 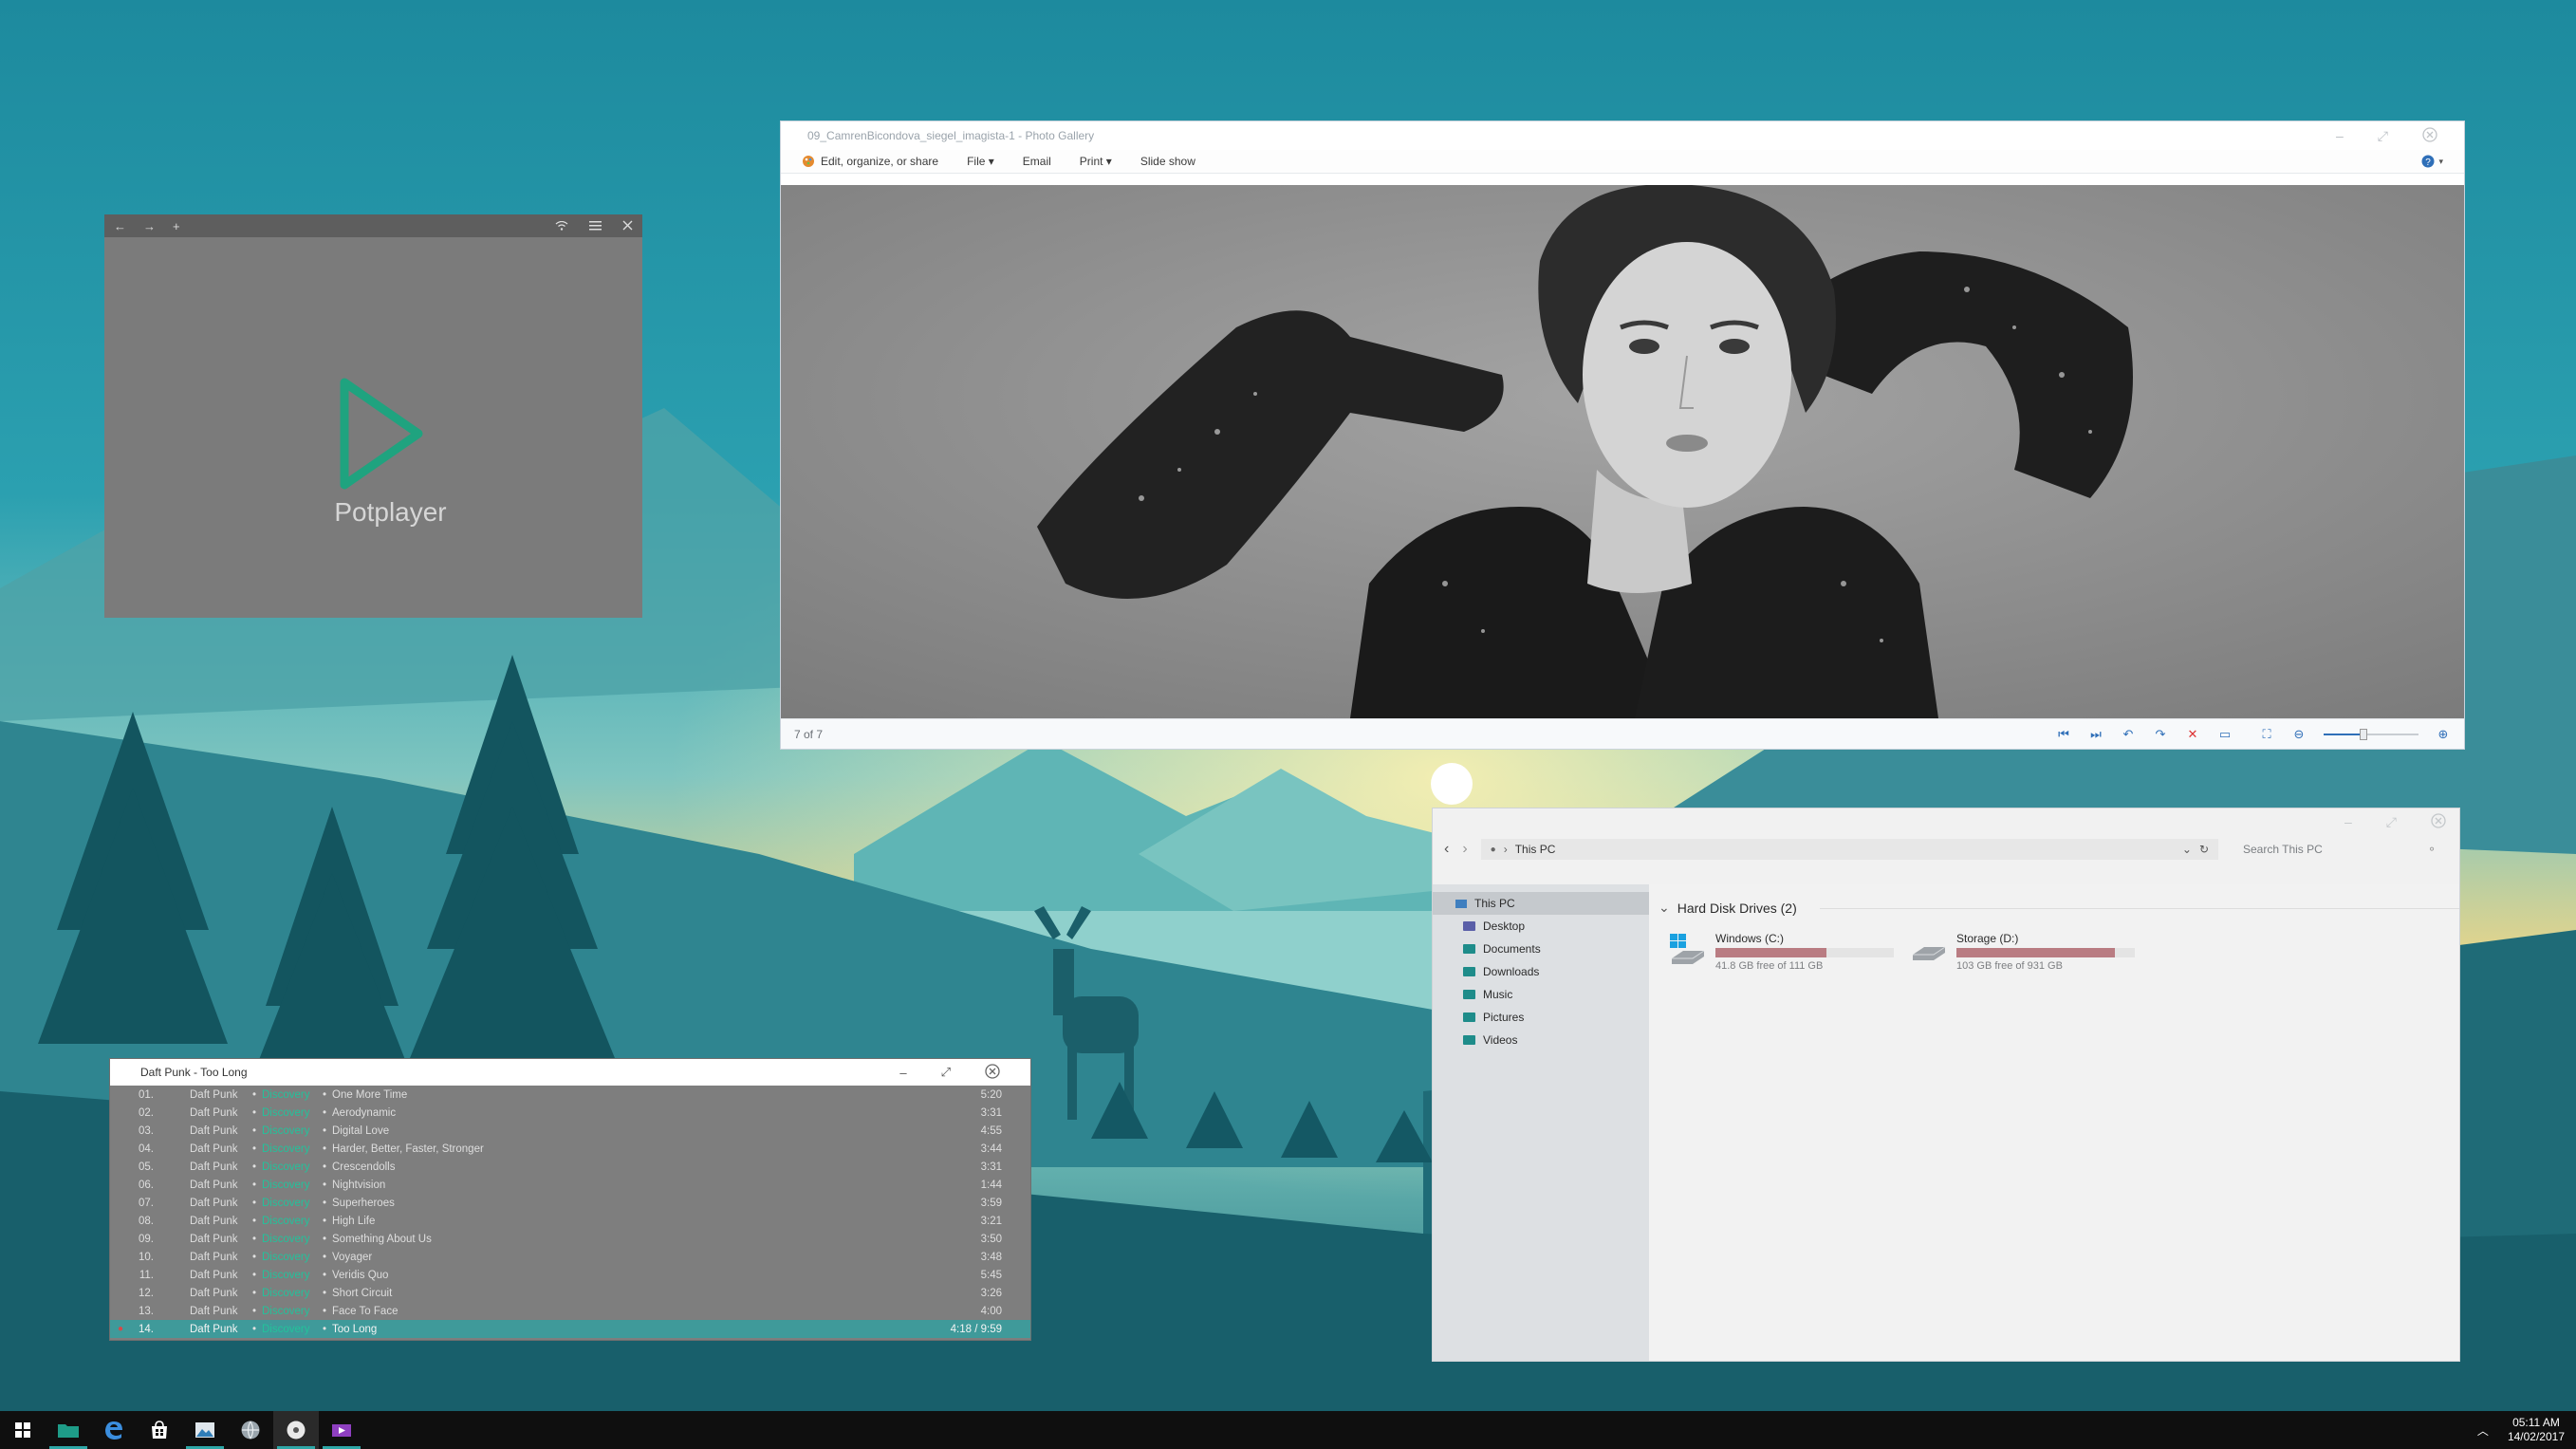 What do you see at coordinates (205, 1430) in the screenshot?
I see `taskbar-photo-gallery` at bounding box center [205, 1430].